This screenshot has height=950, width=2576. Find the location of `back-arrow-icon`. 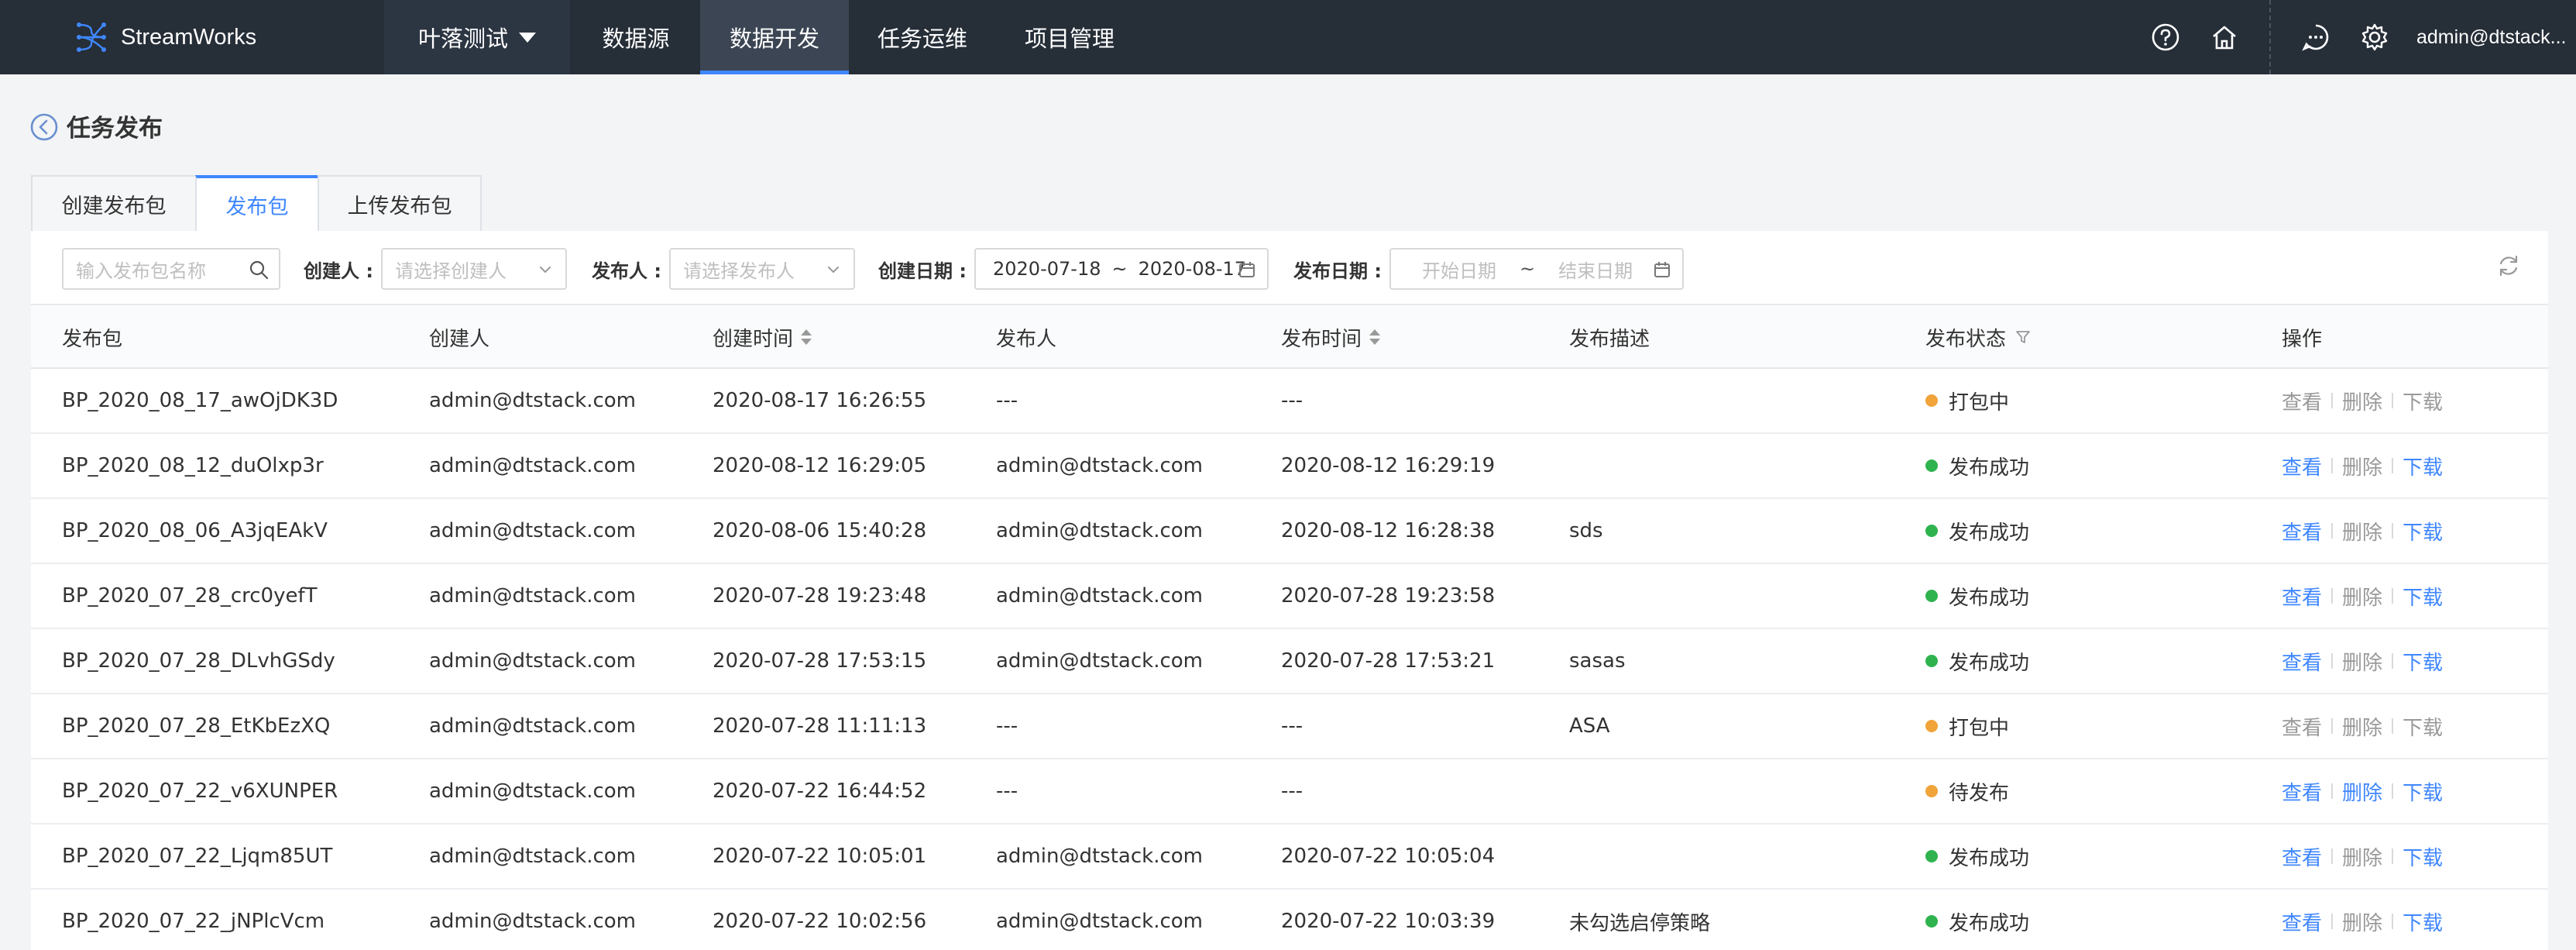

back-arrow-icon is located at coordinates (44, 127).